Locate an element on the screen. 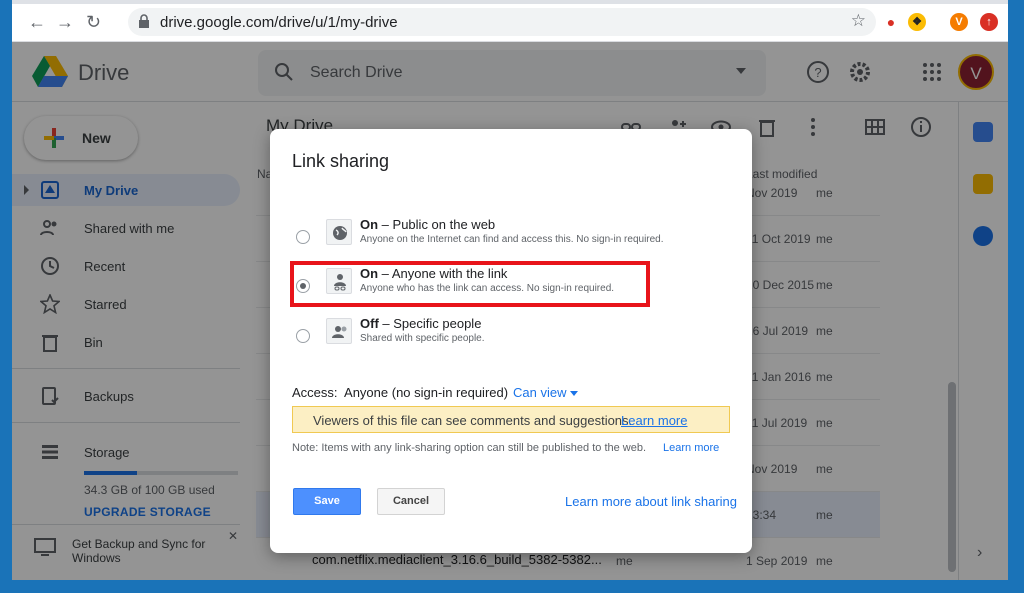  forward-icon: → is located at coordinates (65, 22).